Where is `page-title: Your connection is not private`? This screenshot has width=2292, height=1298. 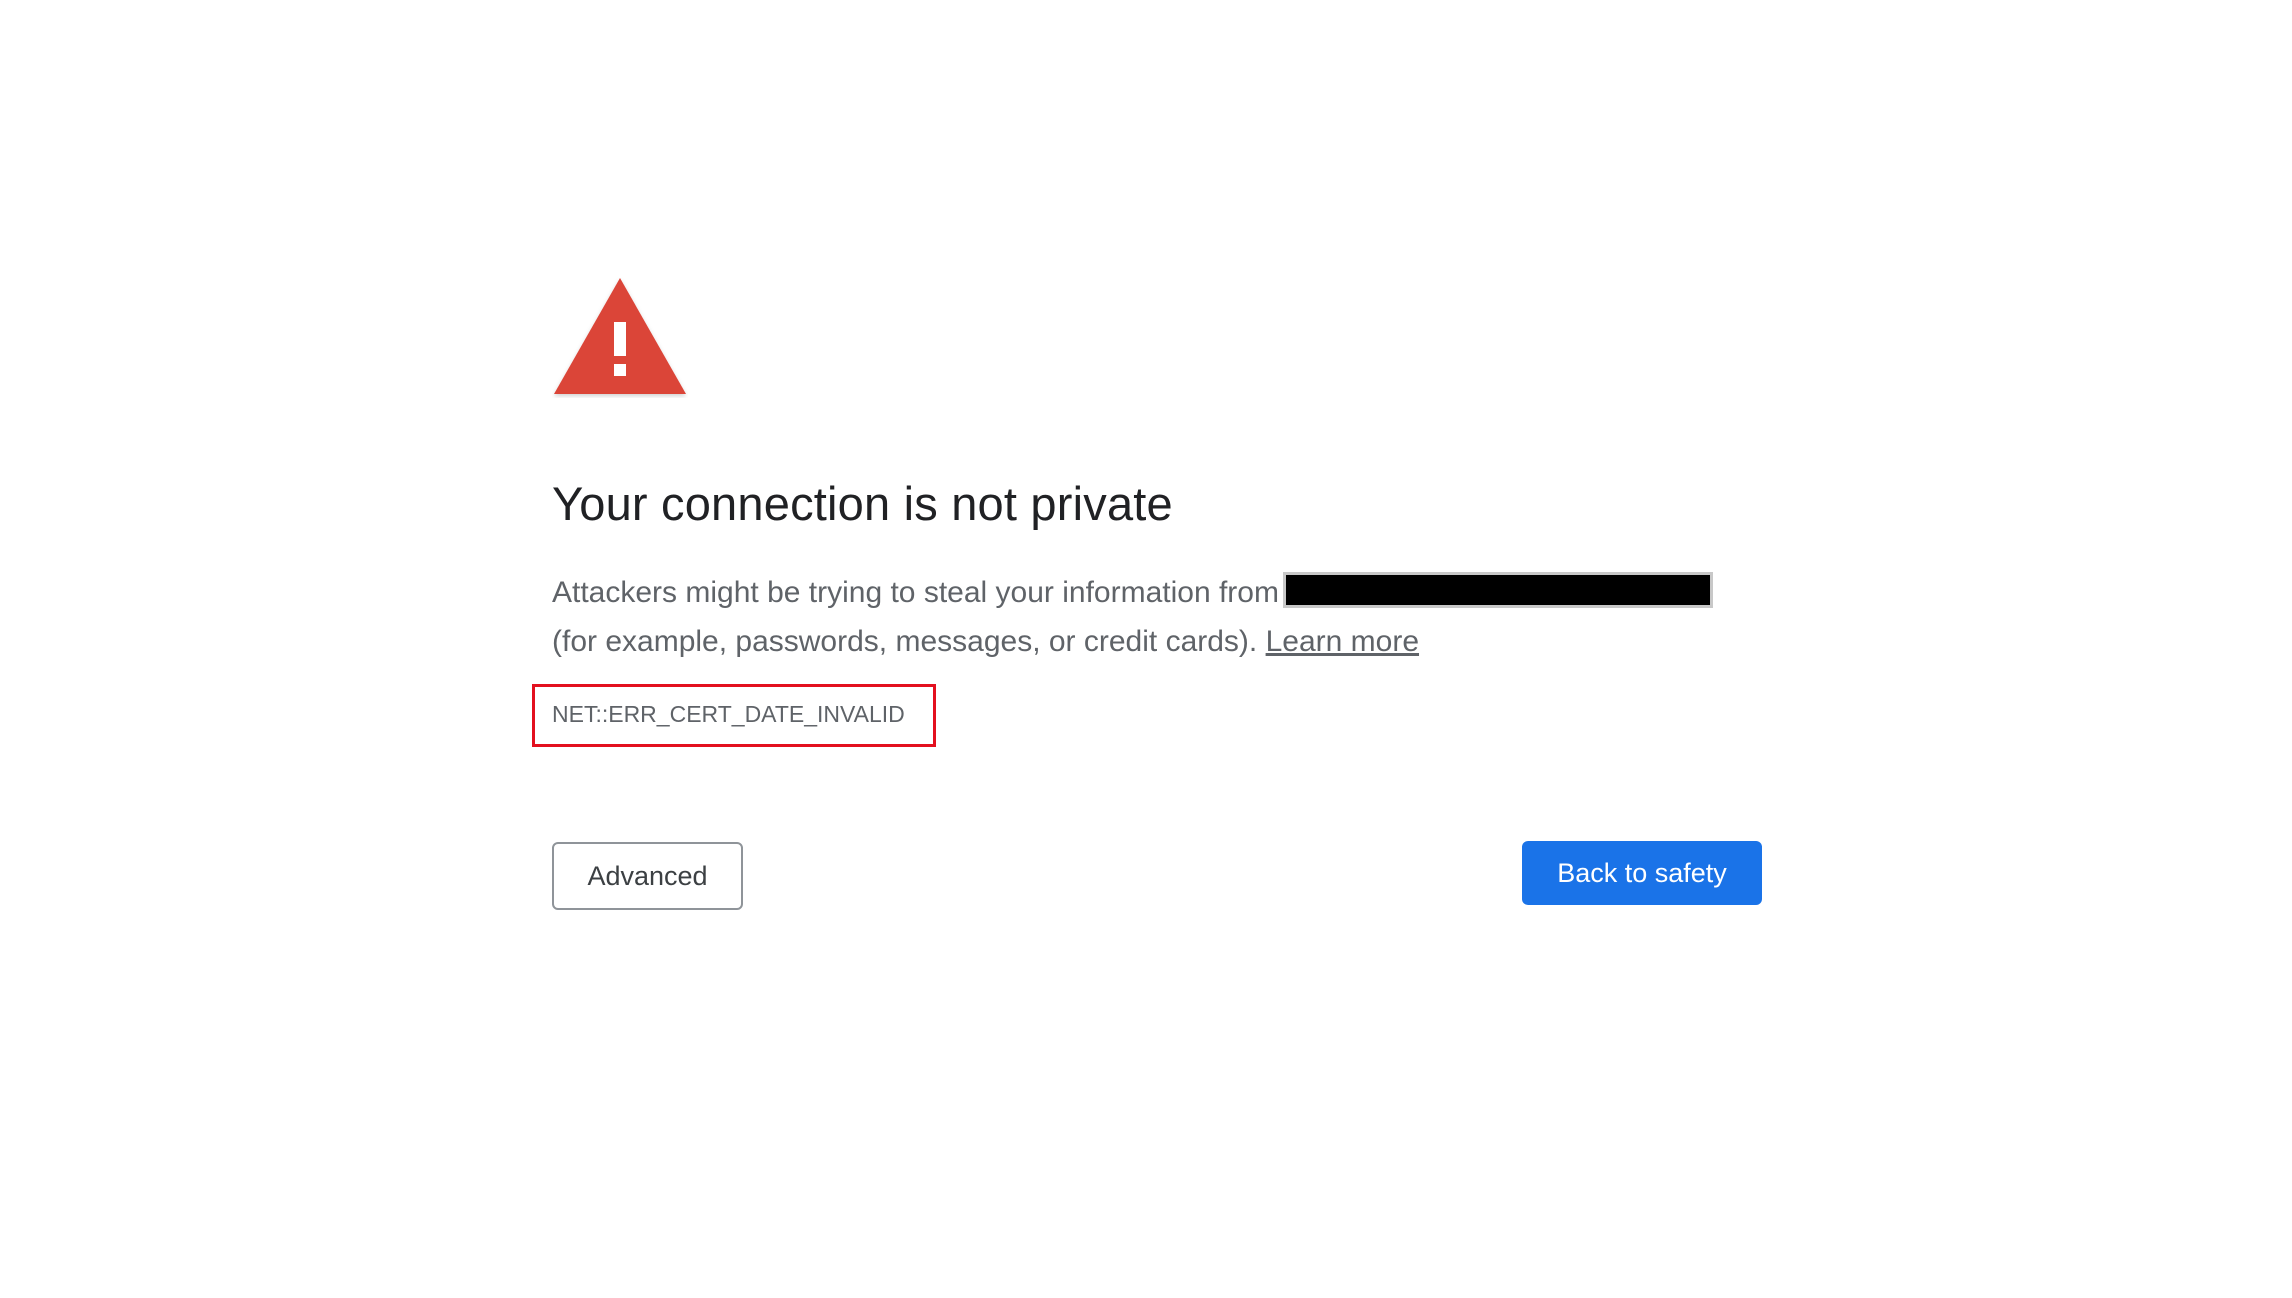 page-title: Your connection is not private is located at coordinates (862, 503).